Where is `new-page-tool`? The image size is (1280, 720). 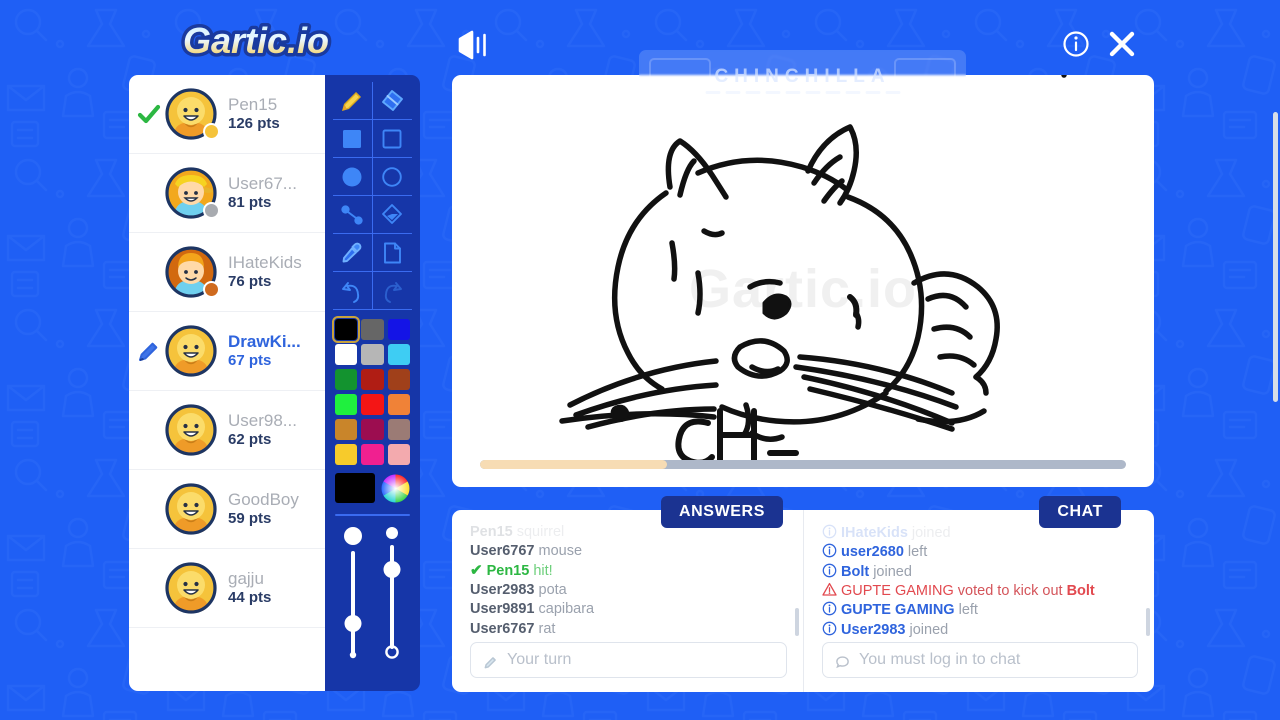 new-page-tool is located at coordinates (392, 253).